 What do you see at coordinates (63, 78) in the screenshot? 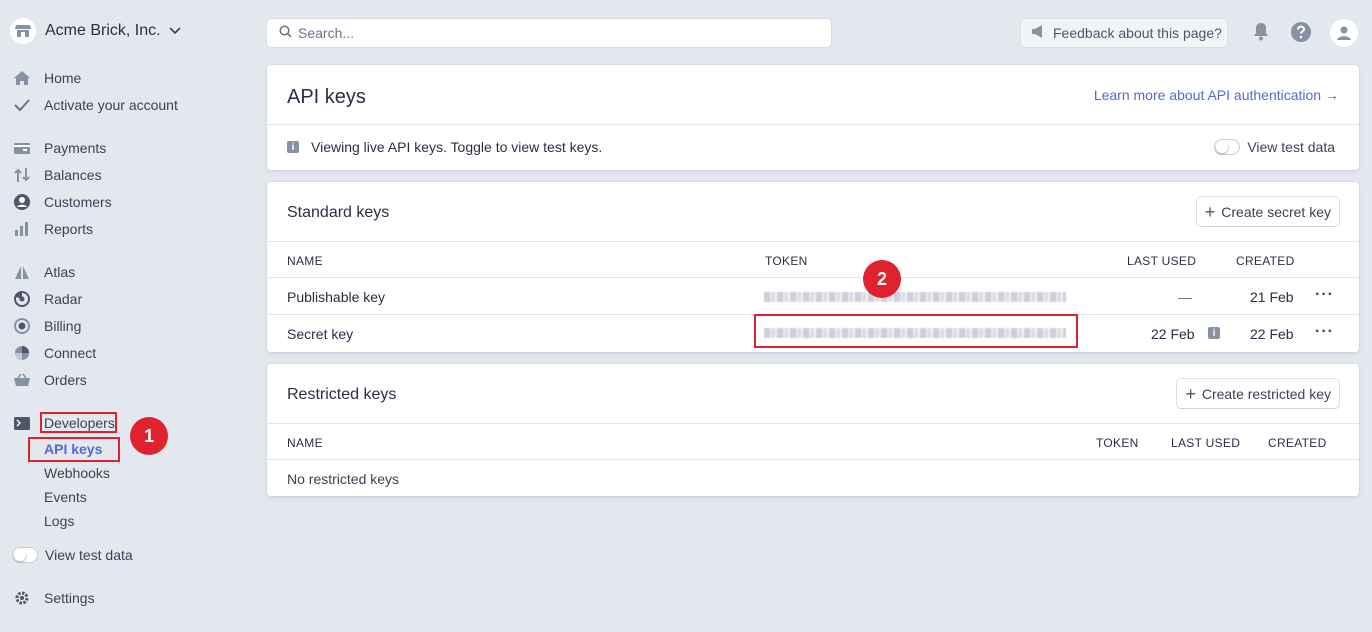
I see `sidebar-item-label: Home` at bounding box center [63, 78].